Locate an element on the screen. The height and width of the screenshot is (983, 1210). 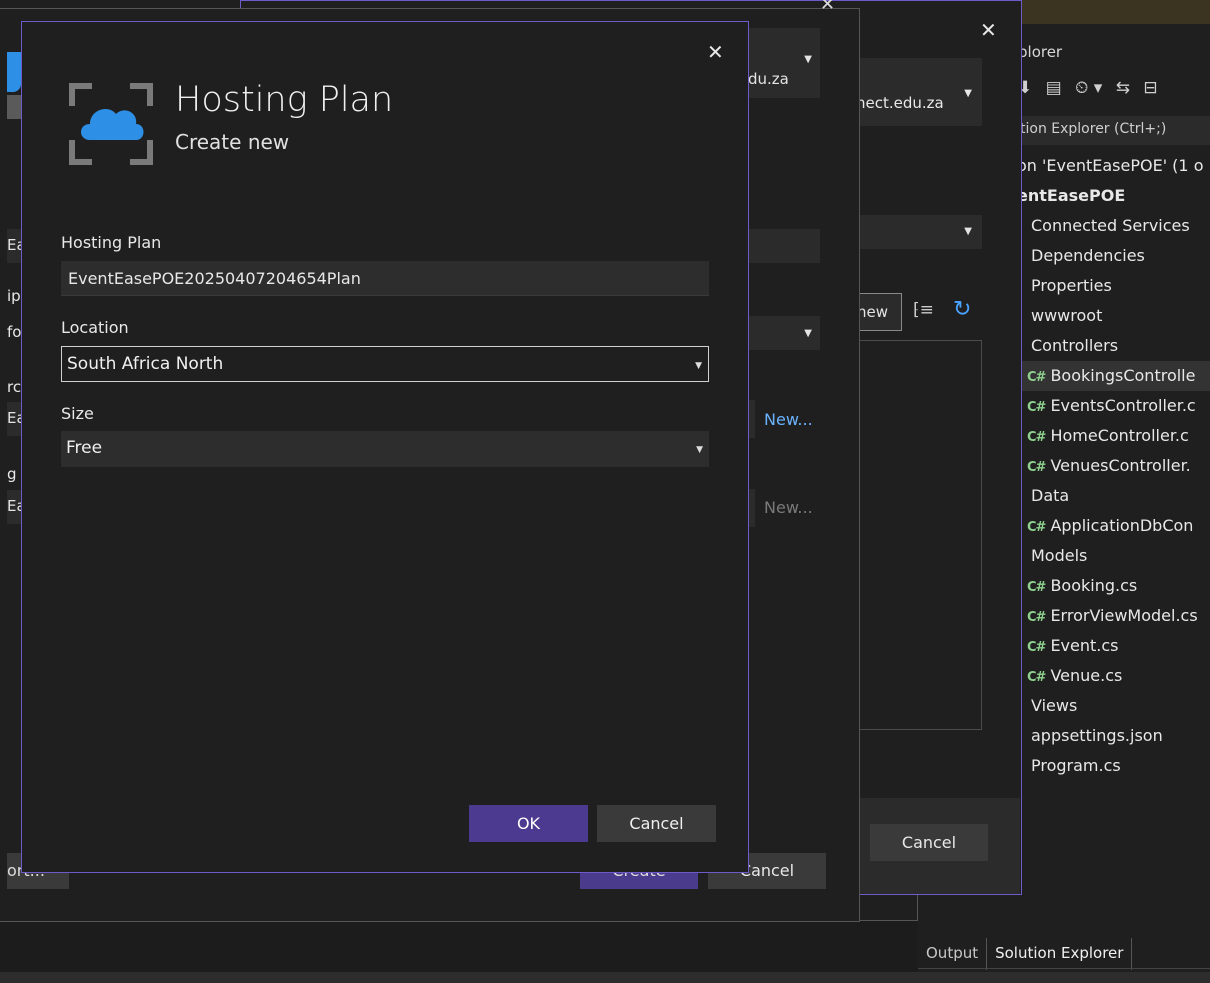
size-dropdown: Free ▼ is located at coordinates (385, 449).